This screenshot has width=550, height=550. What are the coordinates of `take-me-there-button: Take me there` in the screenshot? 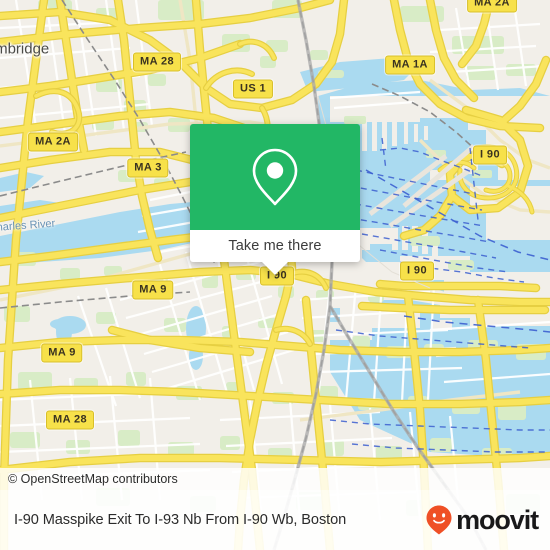 It's located at (275, 246).